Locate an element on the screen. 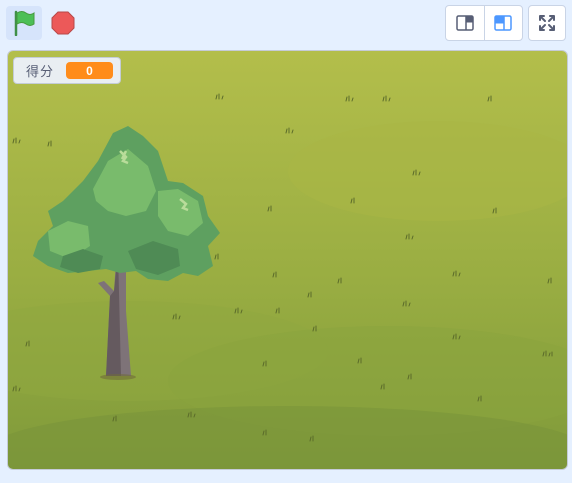 This screenshot has width=572, height=483. fullscreen-icon is located at coordinates (547, 23).